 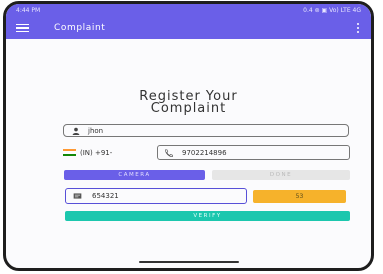 I want to click on phone-row: (IN) +91- 9702214896, so click(x=206, y=152).